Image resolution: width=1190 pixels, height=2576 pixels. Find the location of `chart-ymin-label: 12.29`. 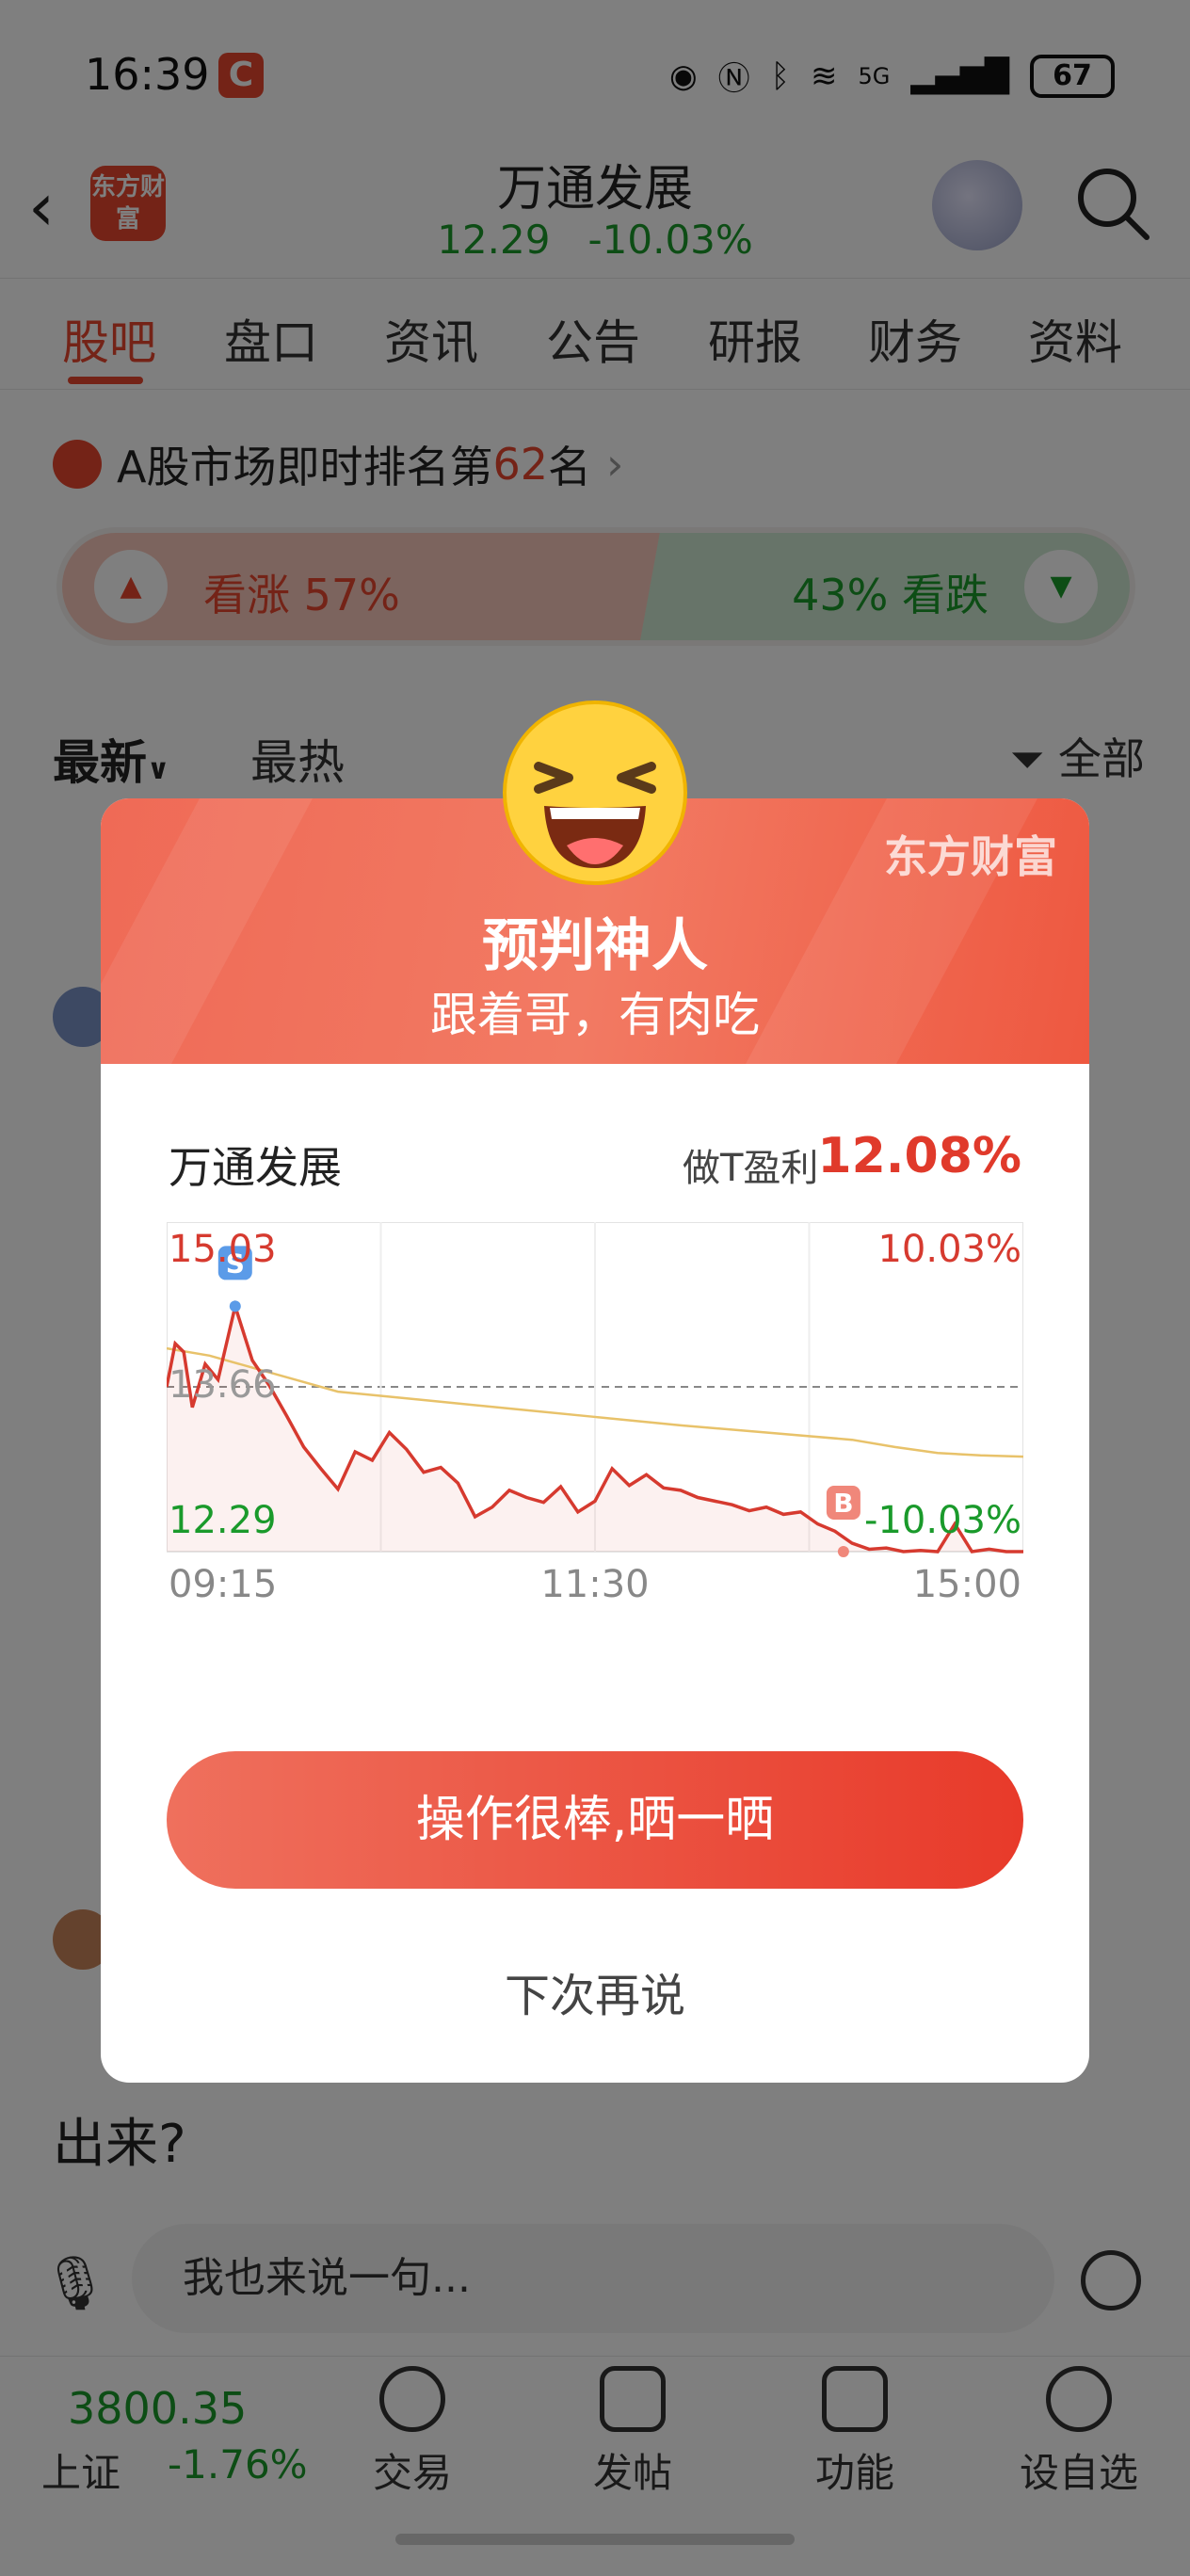

chart-ymin-label: 12.29 is located at coordinates (223, 1520).